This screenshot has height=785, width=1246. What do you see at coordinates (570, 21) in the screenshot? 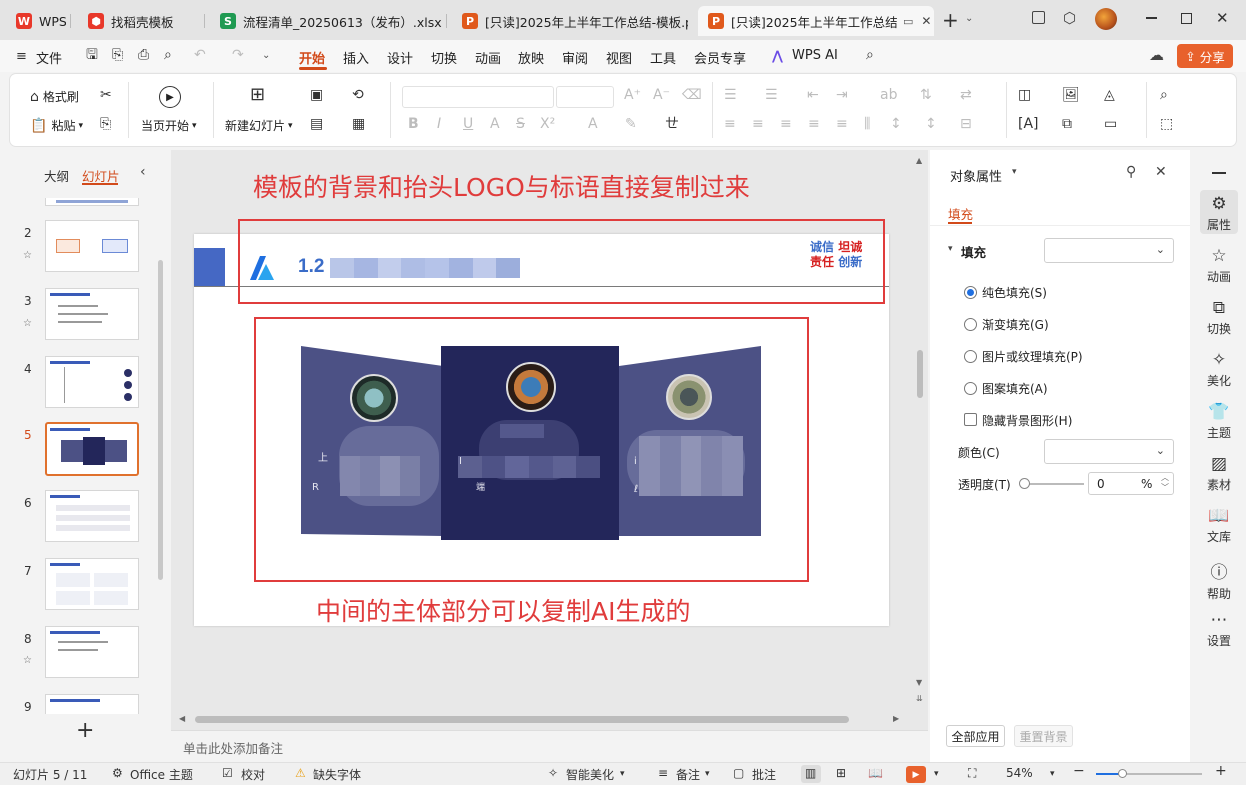
I see `tab-template: P [只读]2025年上半年工作总结-模板.p` at bounding box center [570, 21].